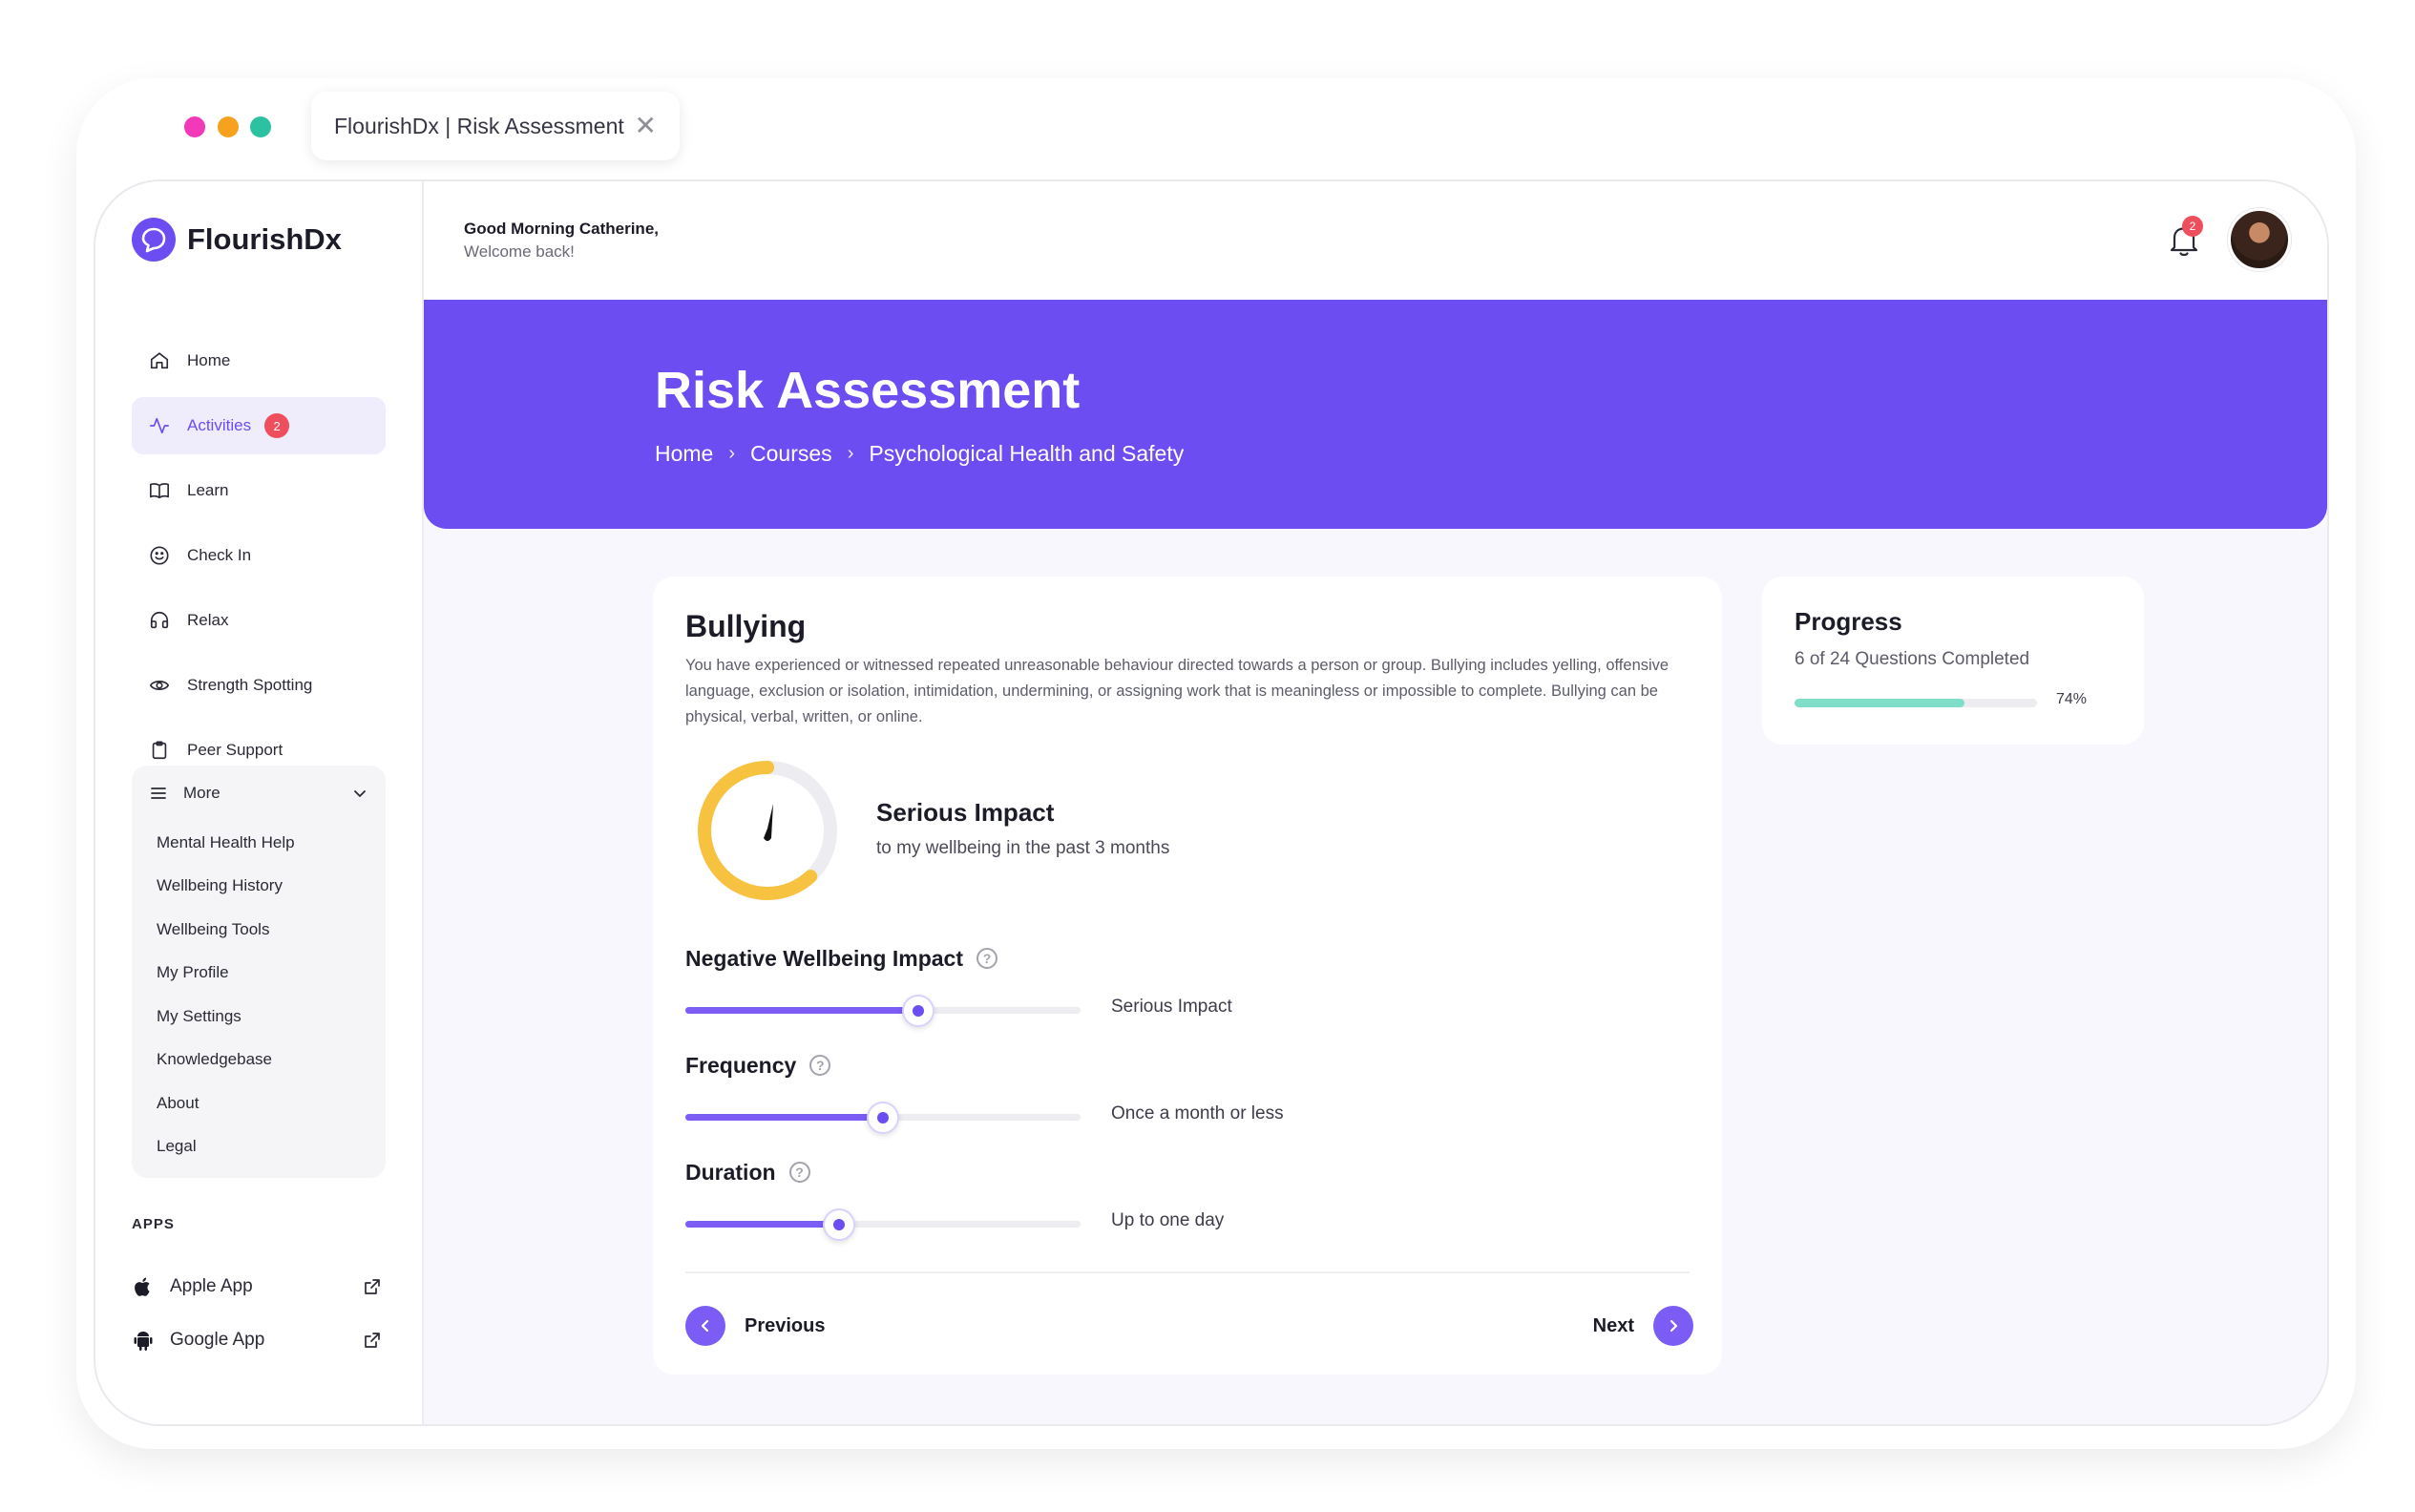  I want to click on headphones-icon, so click(159, 620).